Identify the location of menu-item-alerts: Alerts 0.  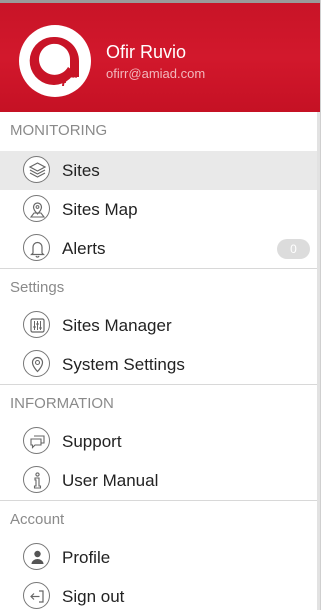
(160, 248).